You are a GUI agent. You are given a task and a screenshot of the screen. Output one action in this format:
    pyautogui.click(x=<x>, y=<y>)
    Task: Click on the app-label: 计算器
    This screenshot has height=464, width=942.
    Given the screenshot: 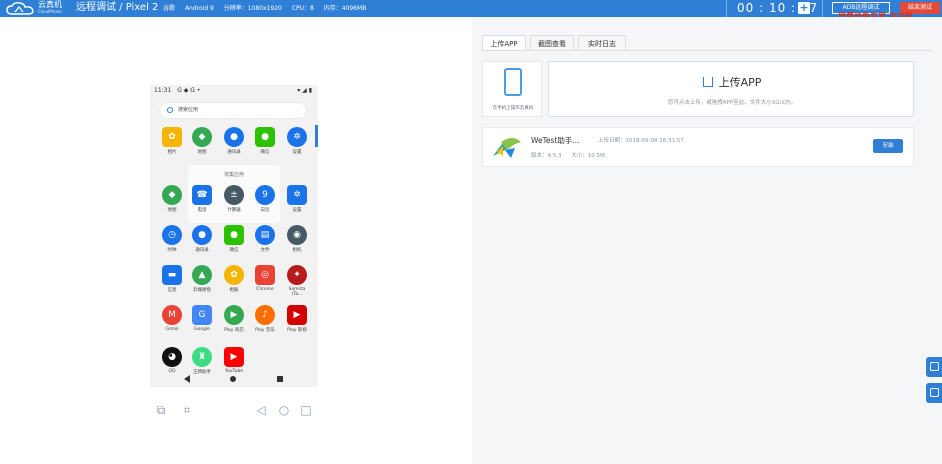 What is the action you would take?
    pyautogui.click(x=234, y=210)
    